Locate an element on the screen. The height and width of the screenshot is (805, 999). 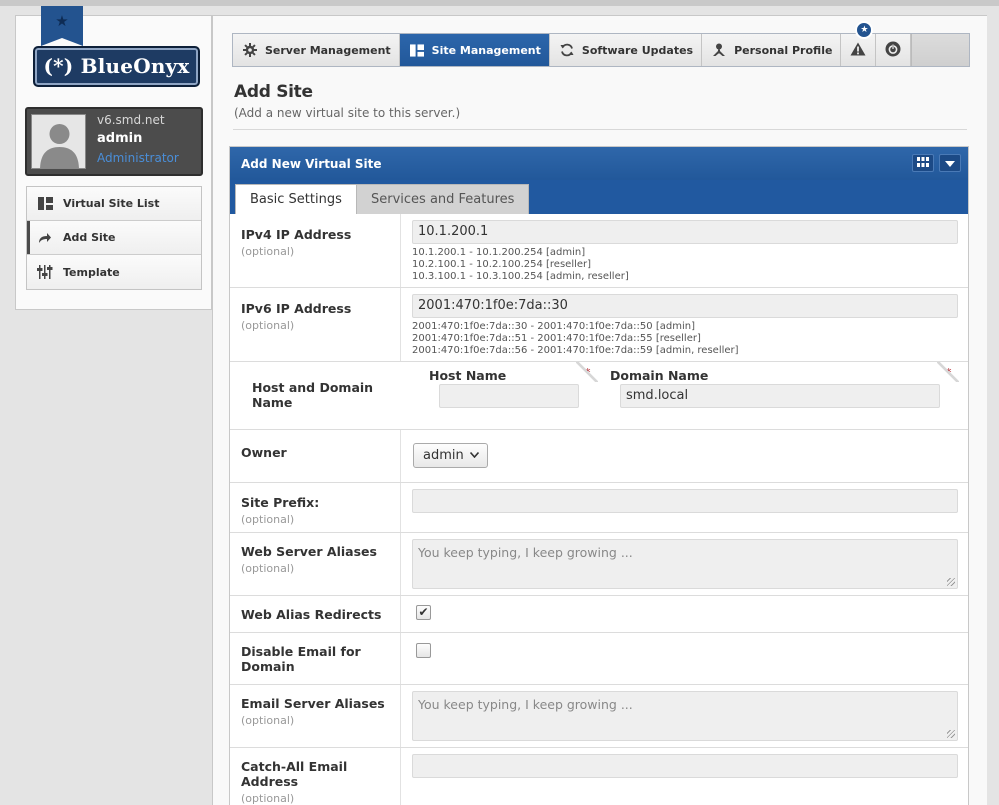
topnav-spacer is located at coordinates (940, 50).